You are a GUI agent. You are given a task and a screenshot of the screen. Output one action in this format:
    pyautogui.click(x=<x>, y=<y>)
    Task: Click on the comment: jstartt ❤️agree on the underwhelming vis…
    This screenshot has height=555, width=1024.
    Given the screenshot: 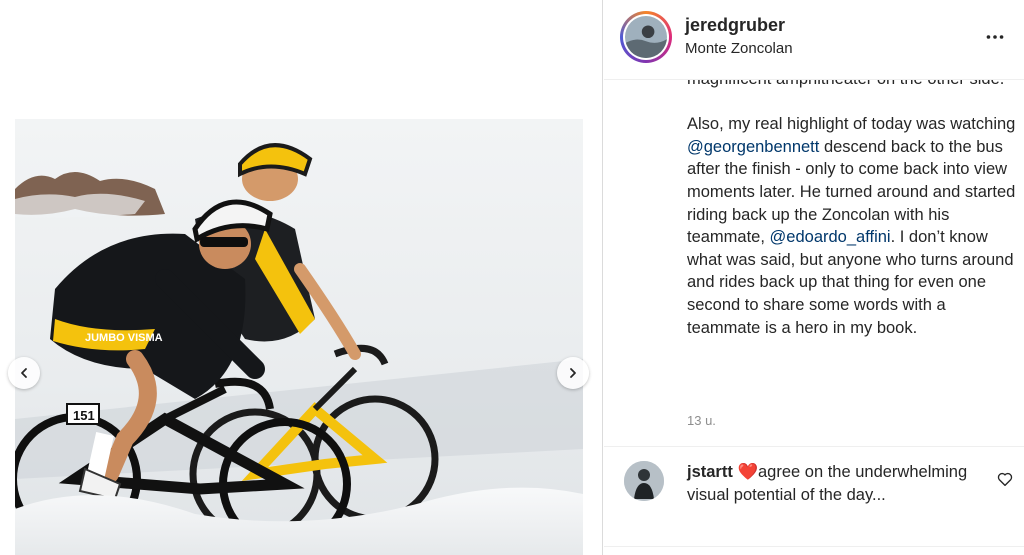 What is the action you would take?
    pyautogui.click(x=837, y=483)
    